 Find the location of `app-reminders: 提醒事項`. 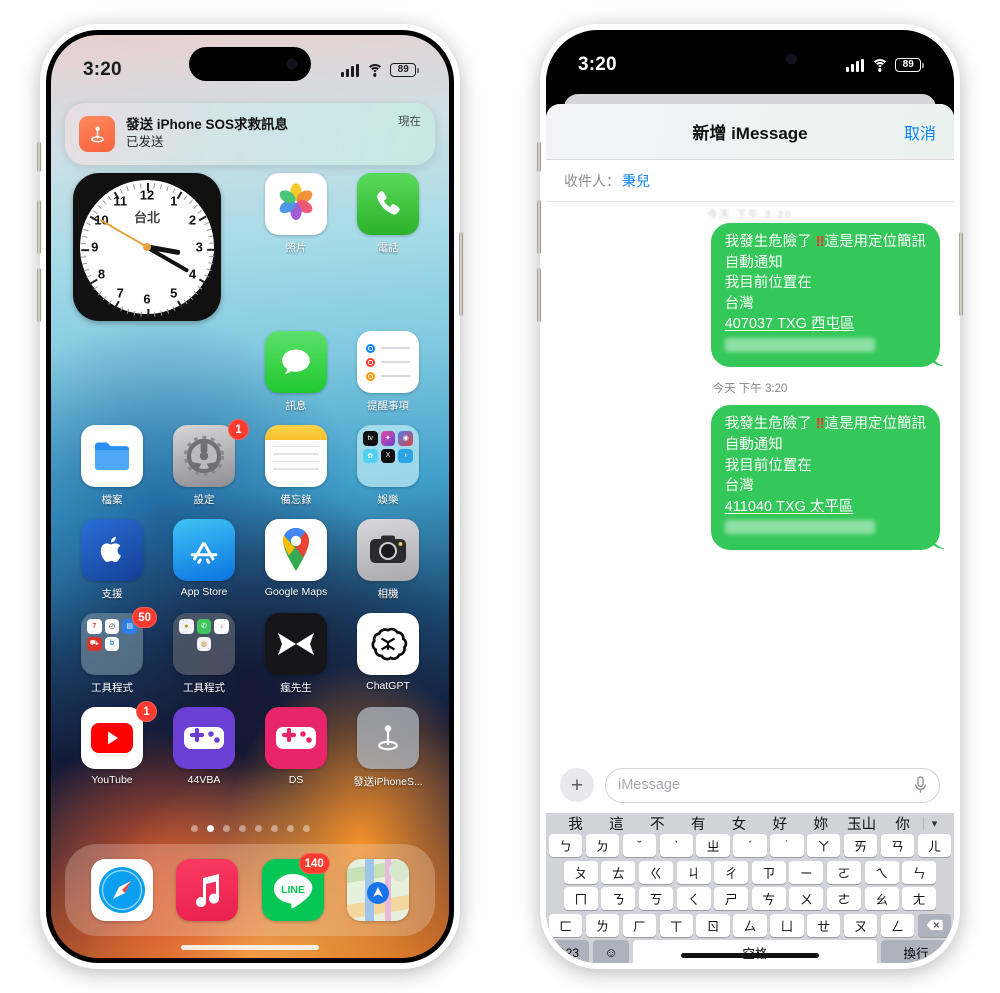

app-reminders: 提醒事項 is located at coordinates (388, 372).